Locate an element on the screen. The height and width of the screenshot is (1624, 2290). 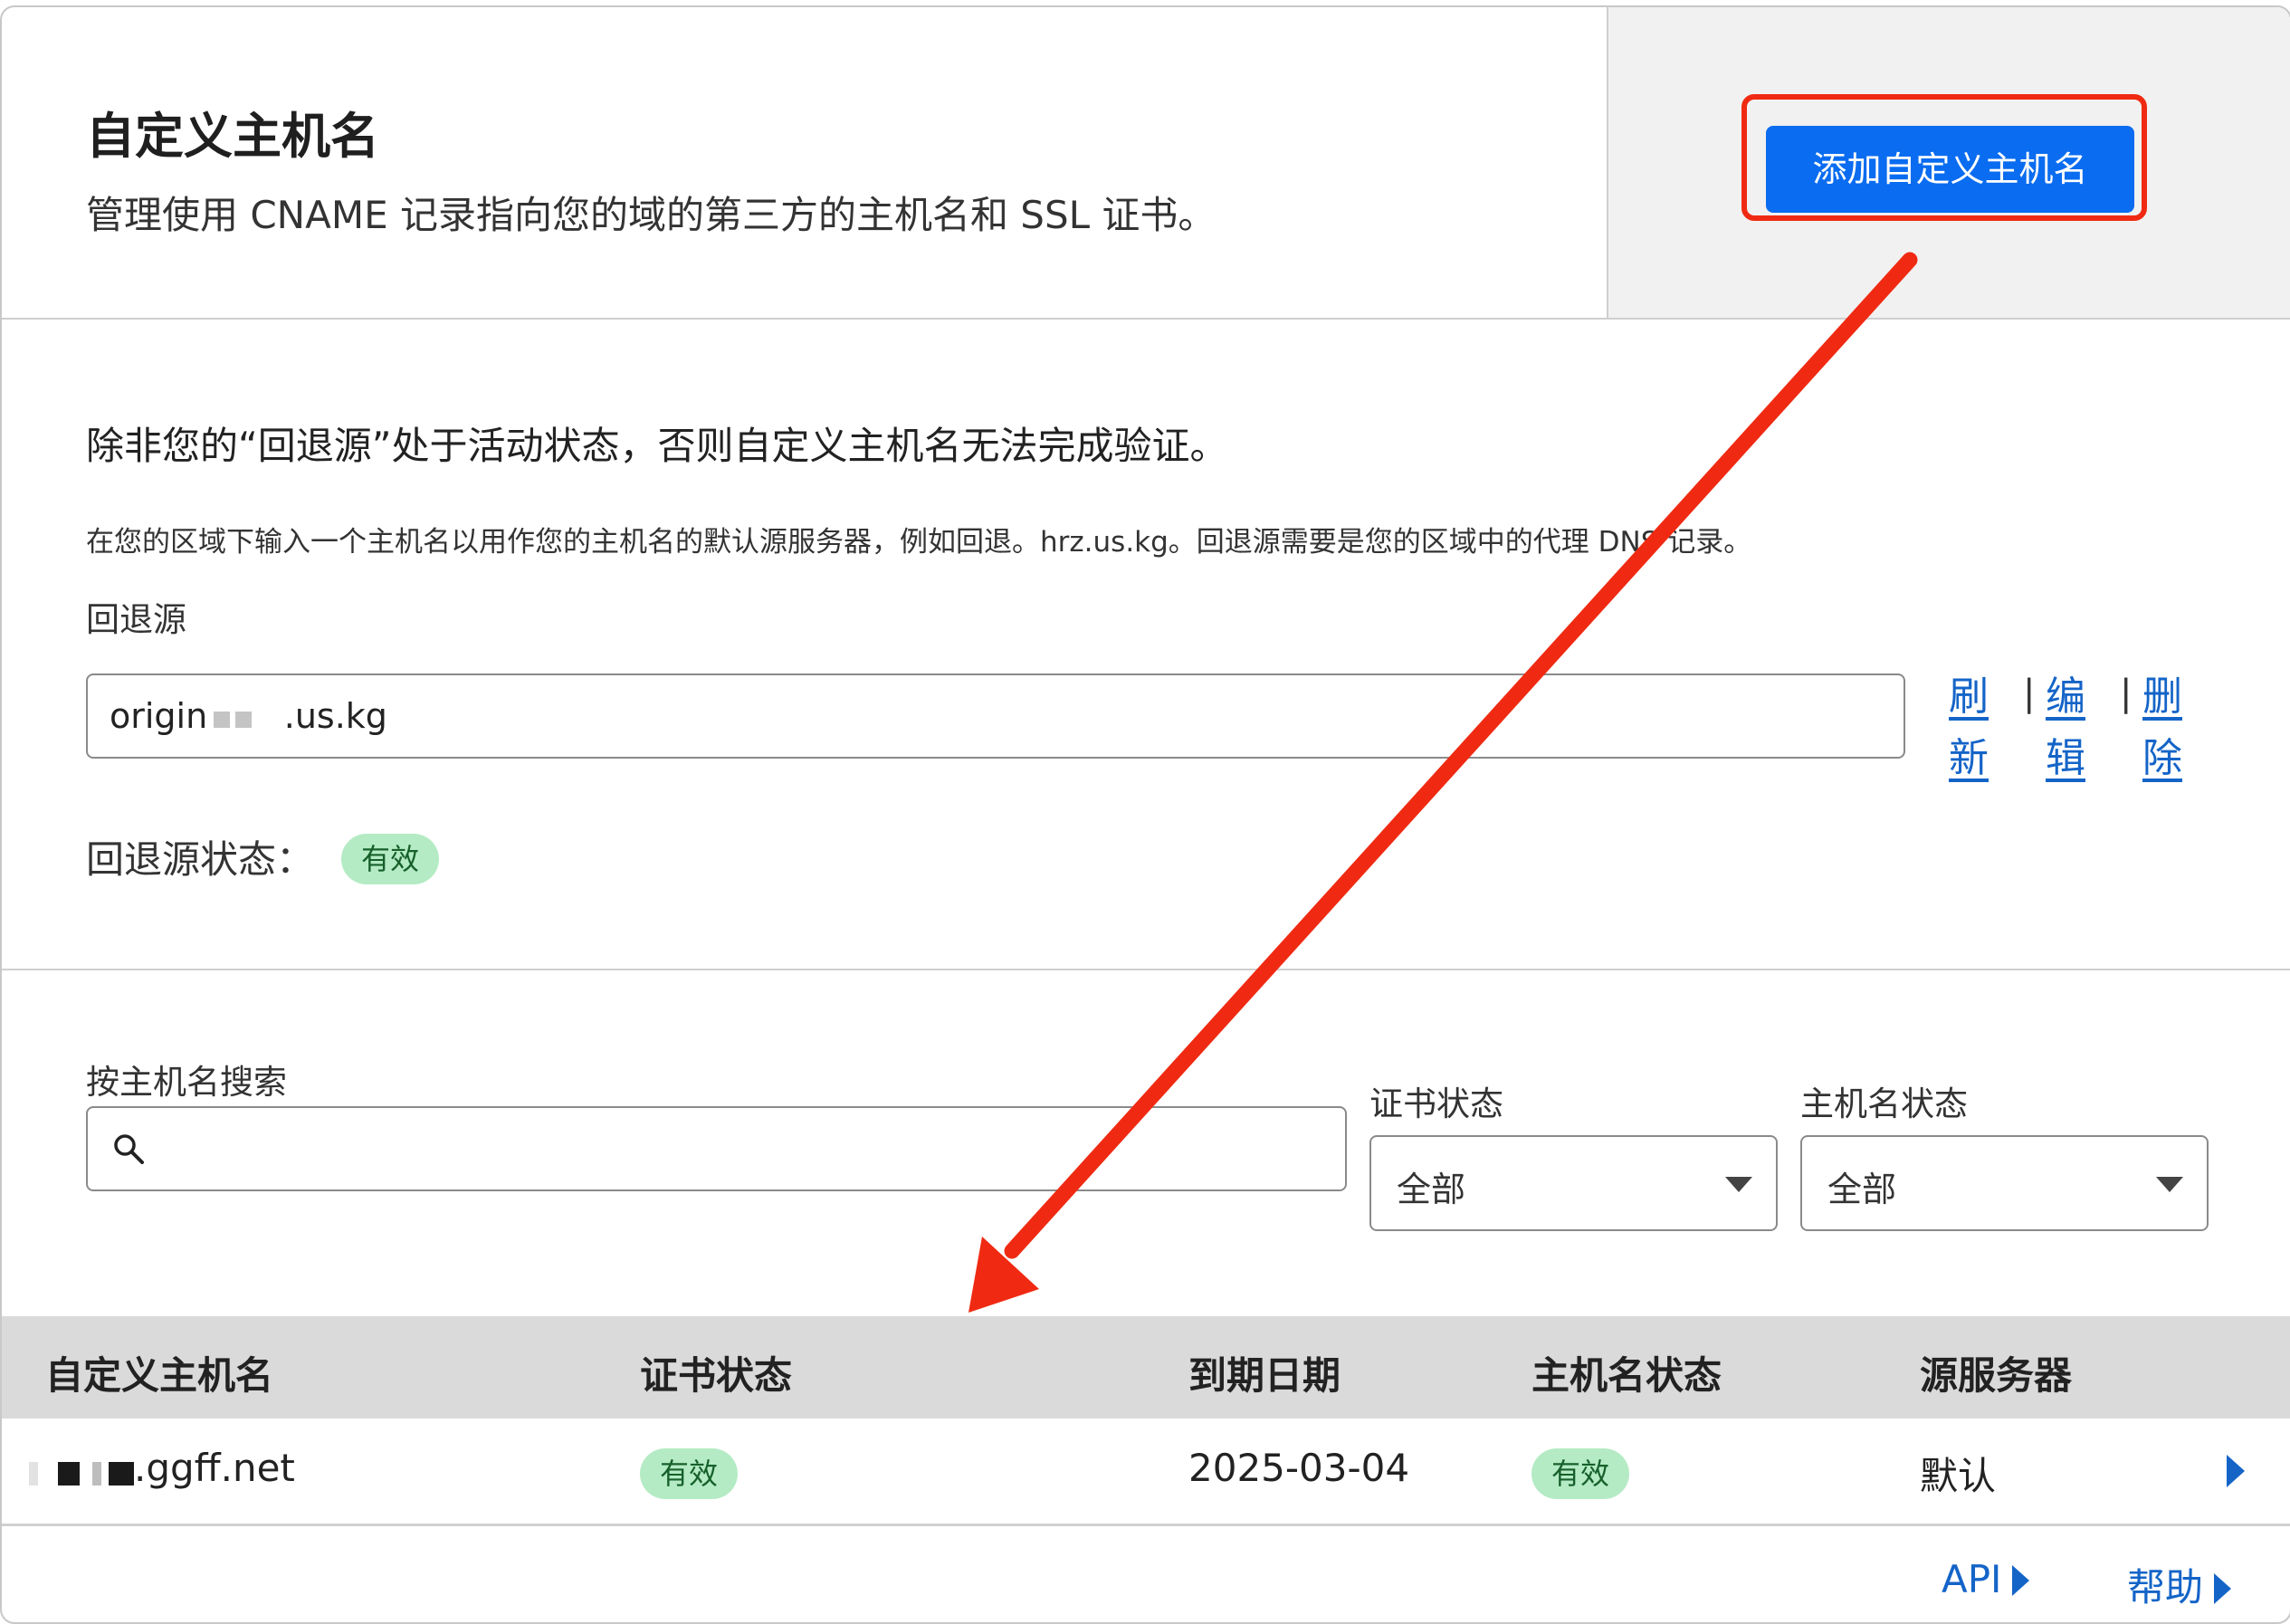
cert-status-filter-label: 证书状态 is located at coordinates (1436, 1103).